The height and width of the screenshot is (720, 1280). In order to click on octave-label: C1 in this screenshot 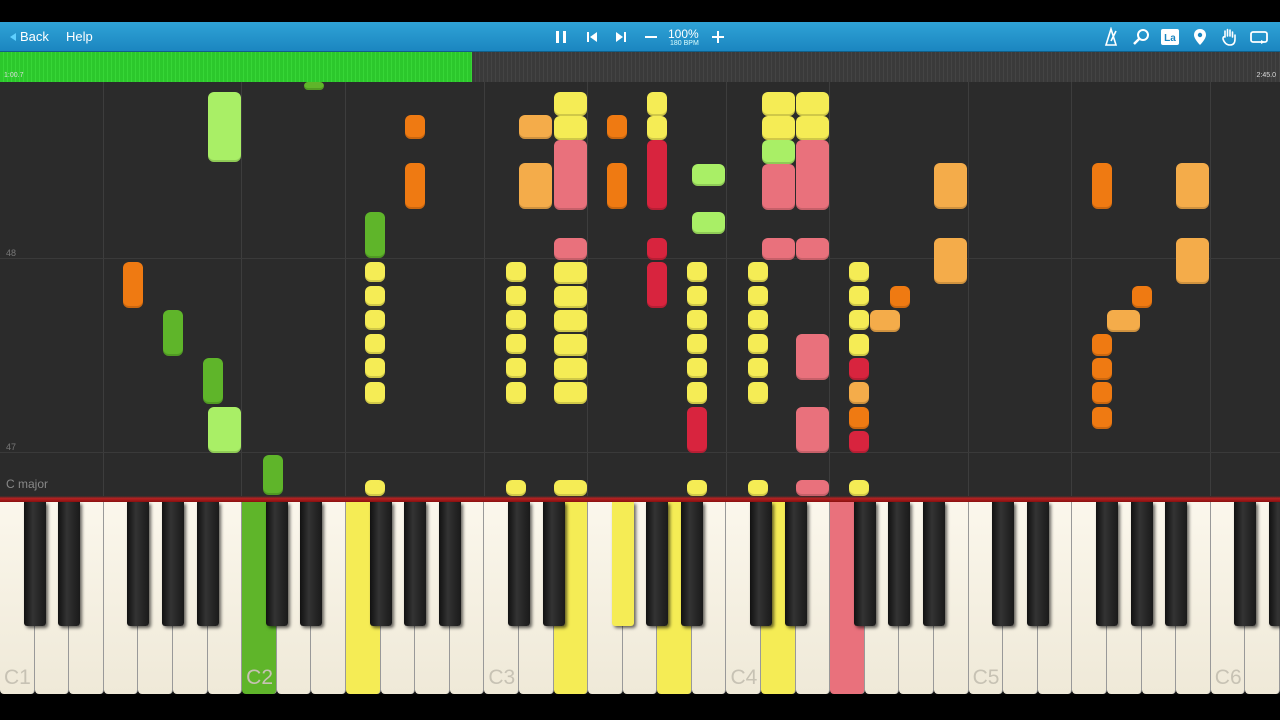, I will do `click(17, 677)`.